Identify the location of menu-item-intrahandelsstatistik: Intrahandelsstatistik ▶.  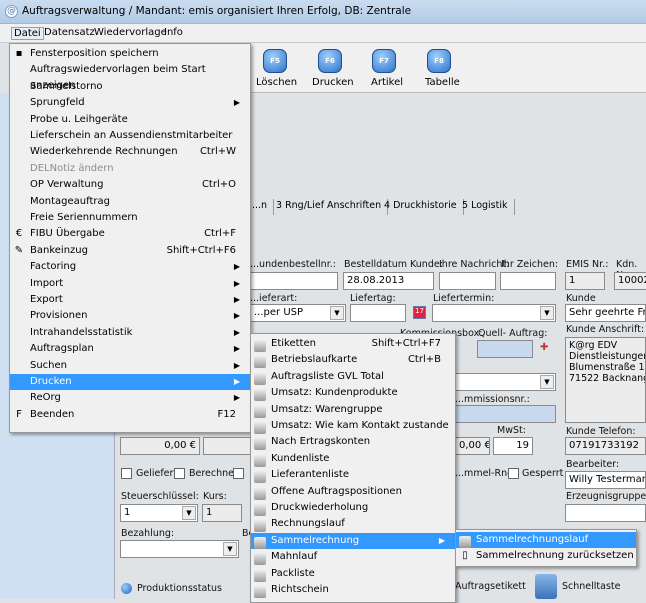
(130, 333).